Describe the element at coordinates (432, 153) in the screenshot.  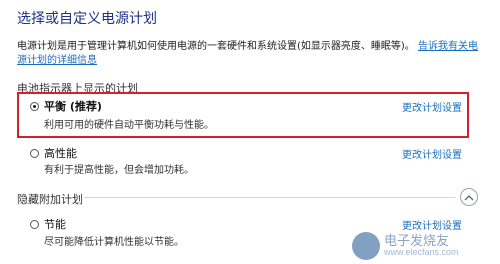
I see `plan-high-performance-change-link: 更改计划设置` at that location.